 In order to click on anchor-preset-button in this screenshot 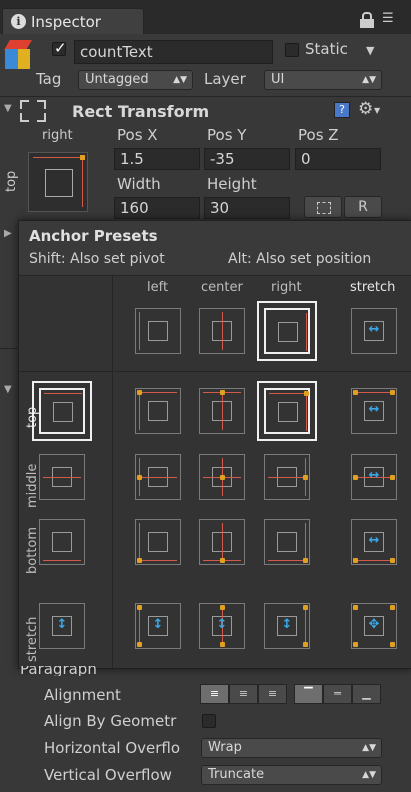, I will do `click(58, 182)`.